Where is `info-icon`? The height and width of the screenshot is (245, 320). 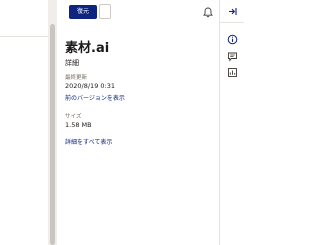
info-icon is located at coordinates (232, 39).